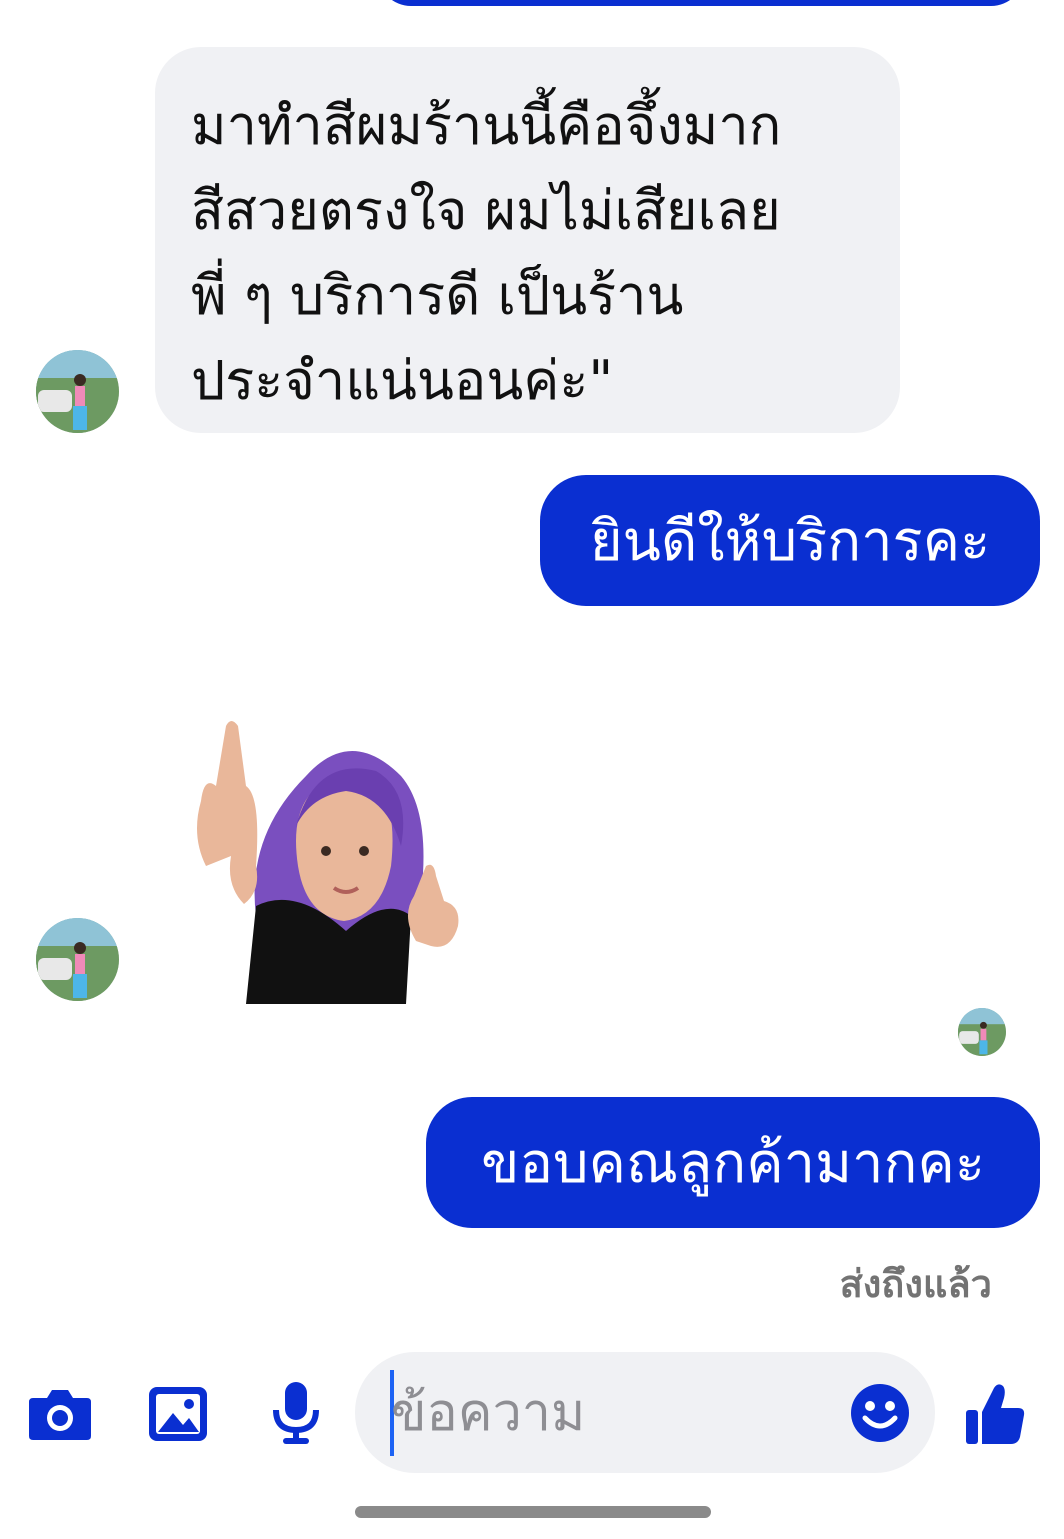 The height and width of the screenshot is (1539, 1064). I want to click on outgoing-message-text: ขอบคณลูกค้ามากคะ, so click(733, 1163).